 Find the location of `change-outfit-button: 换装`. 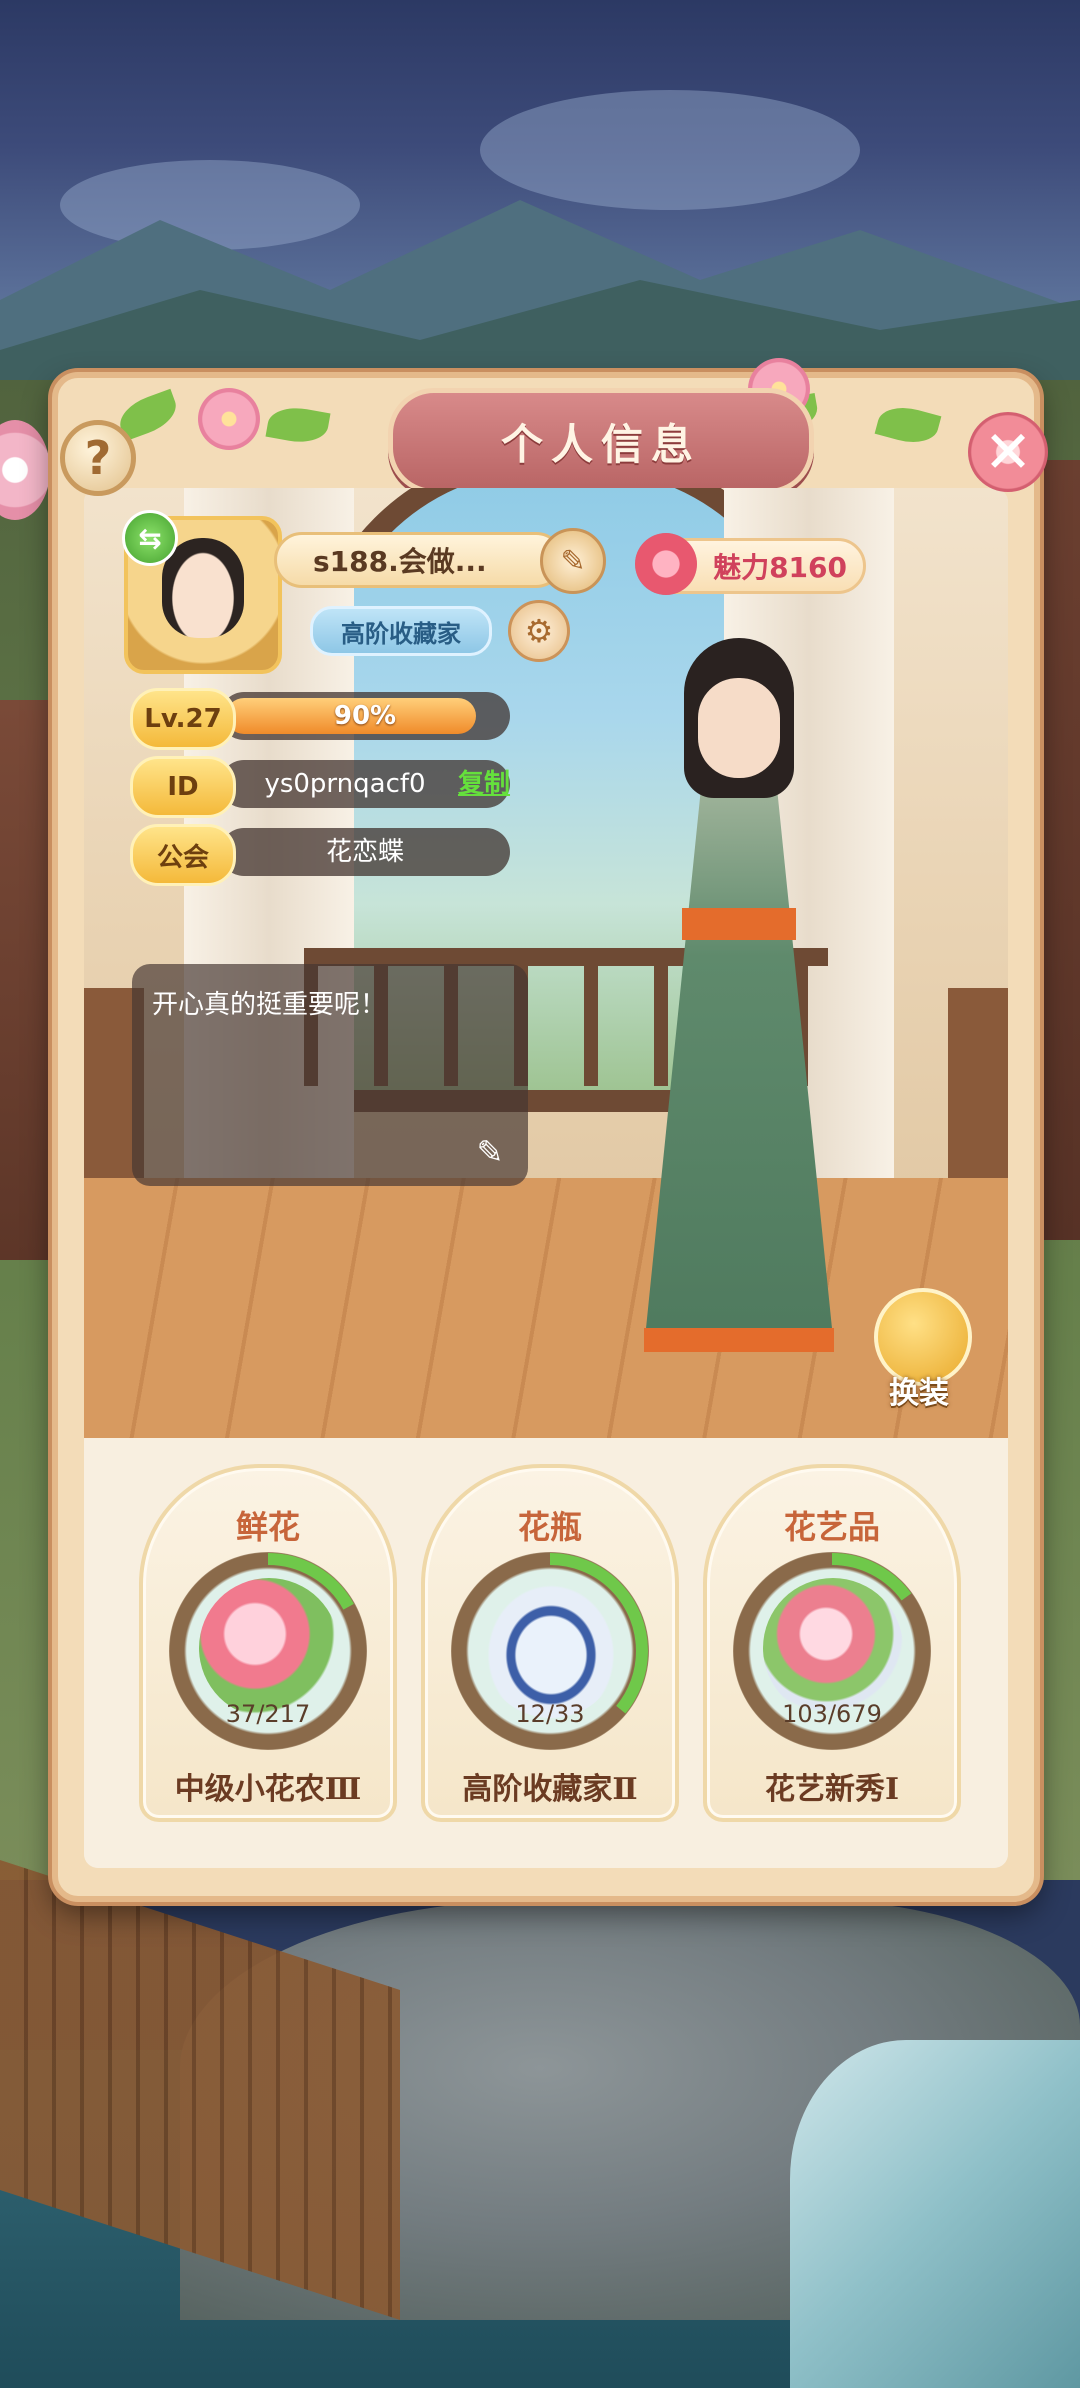

change-outfit-button: 换装 is located at coordinates (918, 1350).